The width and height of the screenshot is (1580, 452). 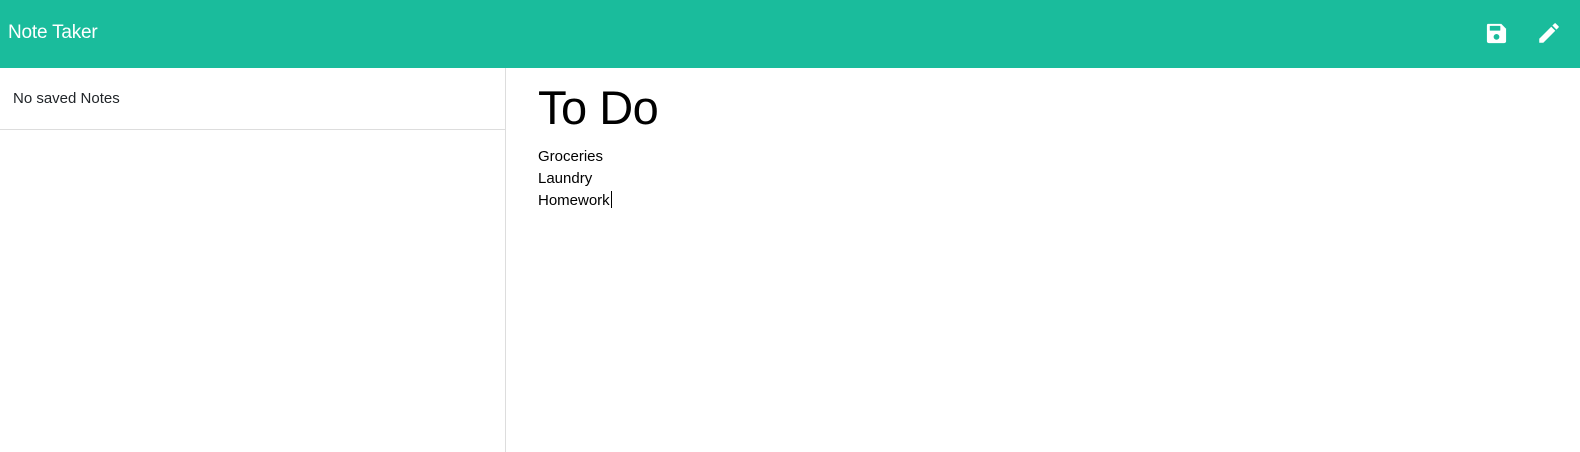 I want to click on save-note-button, so click(x=1496, y=33).